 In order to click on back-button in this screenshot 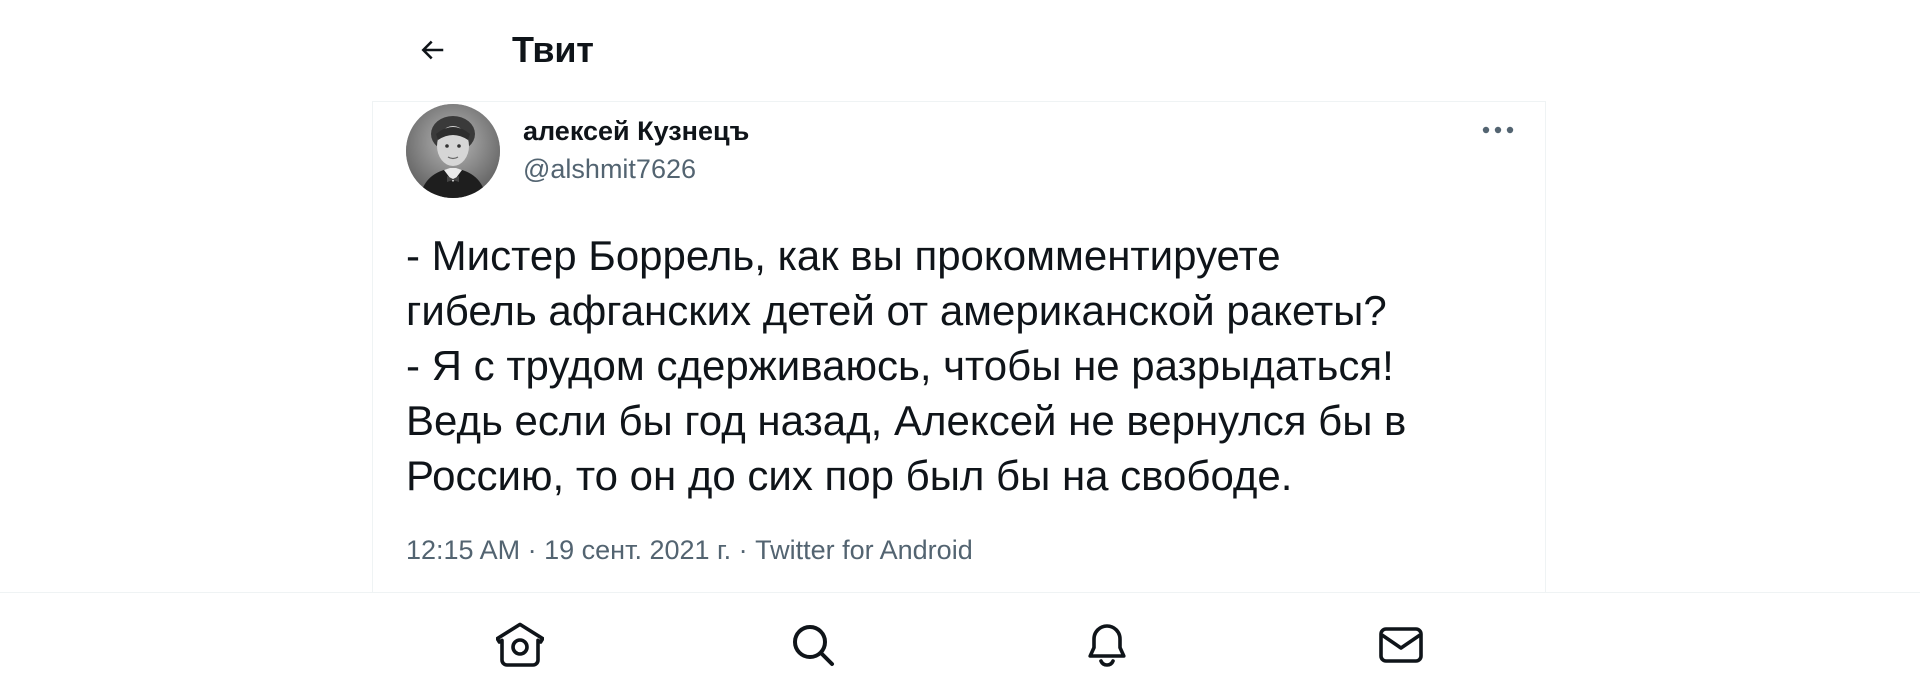, I will do `click(432, 50)`.